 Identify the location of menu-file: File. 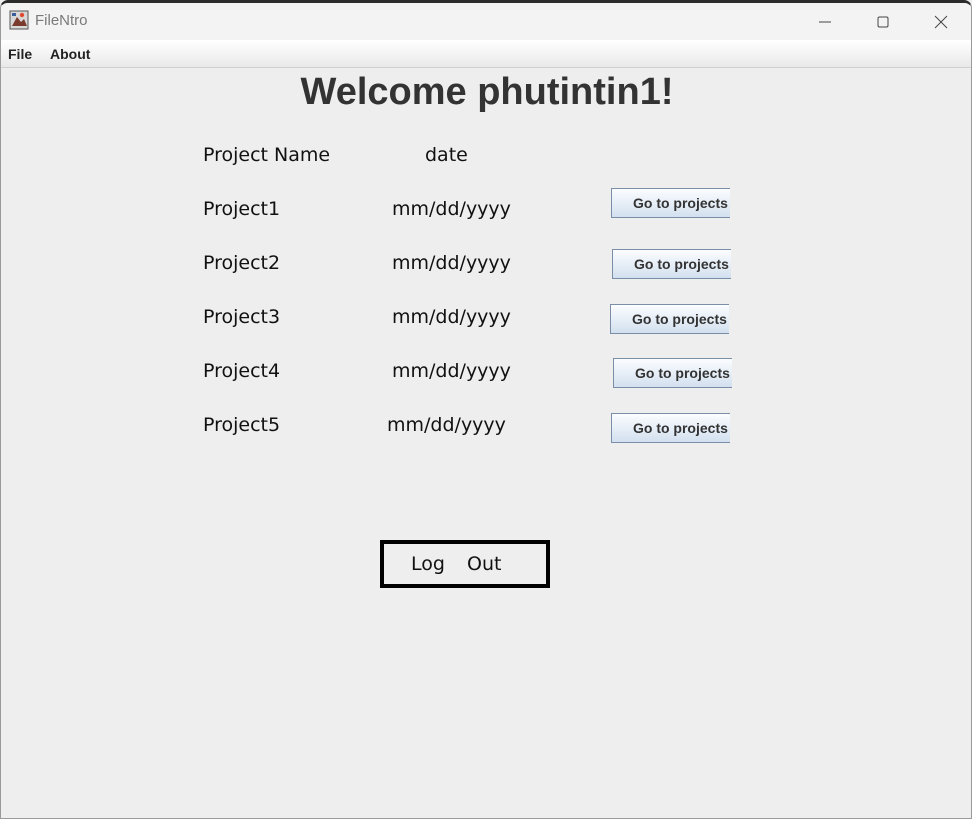
(20, 54).